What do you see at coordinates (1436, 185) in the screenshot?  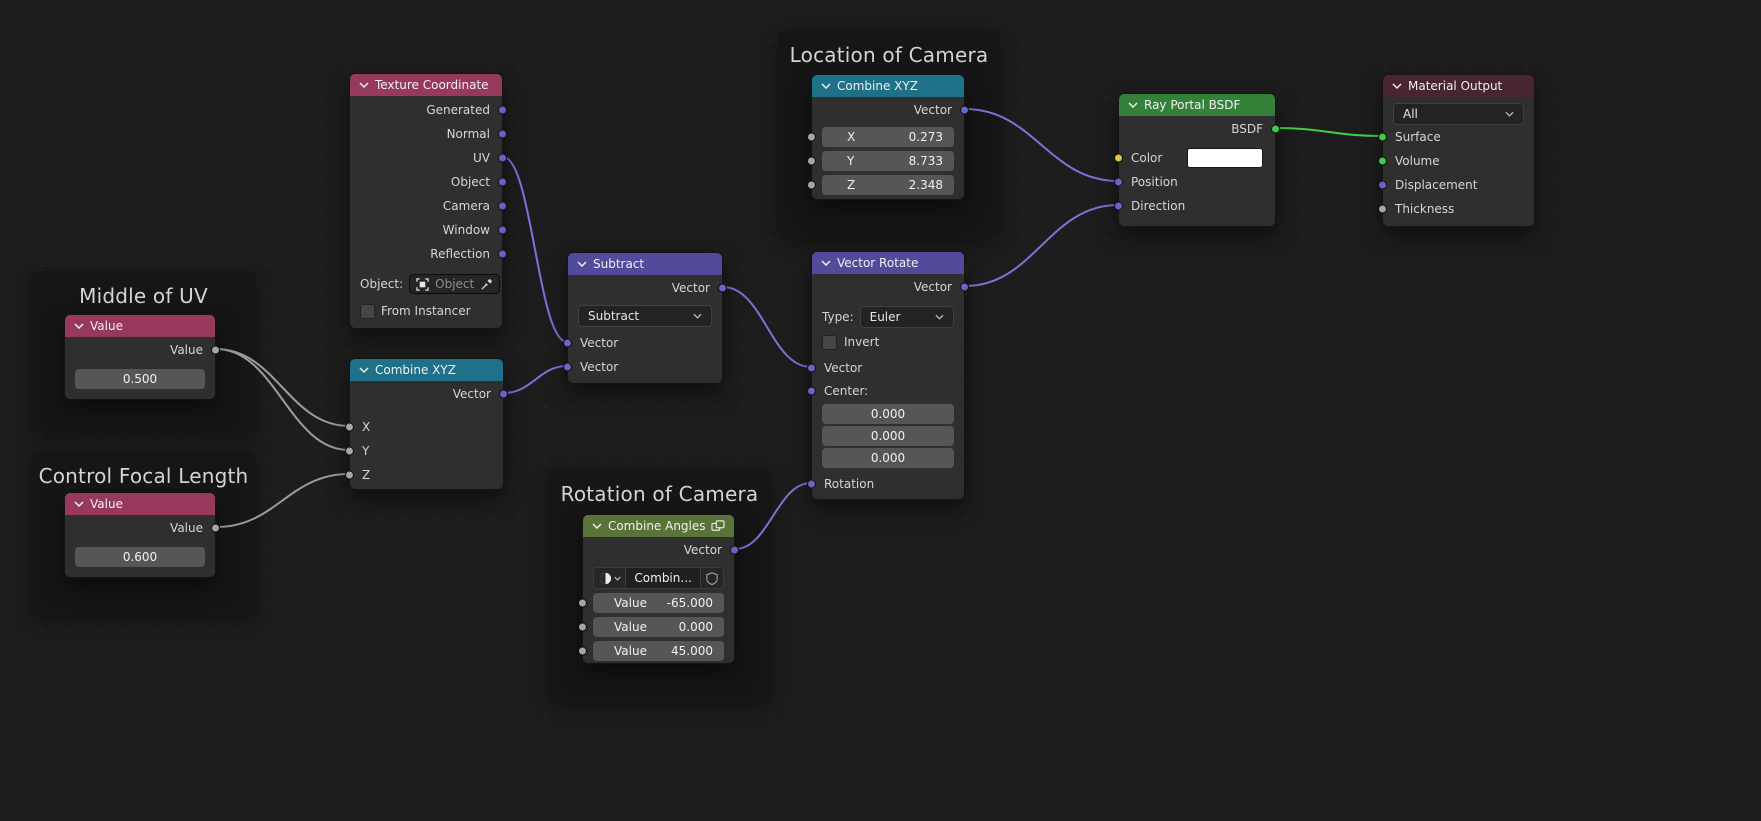 I see `input-label: Displacement` at bounding box center [1436, 185].